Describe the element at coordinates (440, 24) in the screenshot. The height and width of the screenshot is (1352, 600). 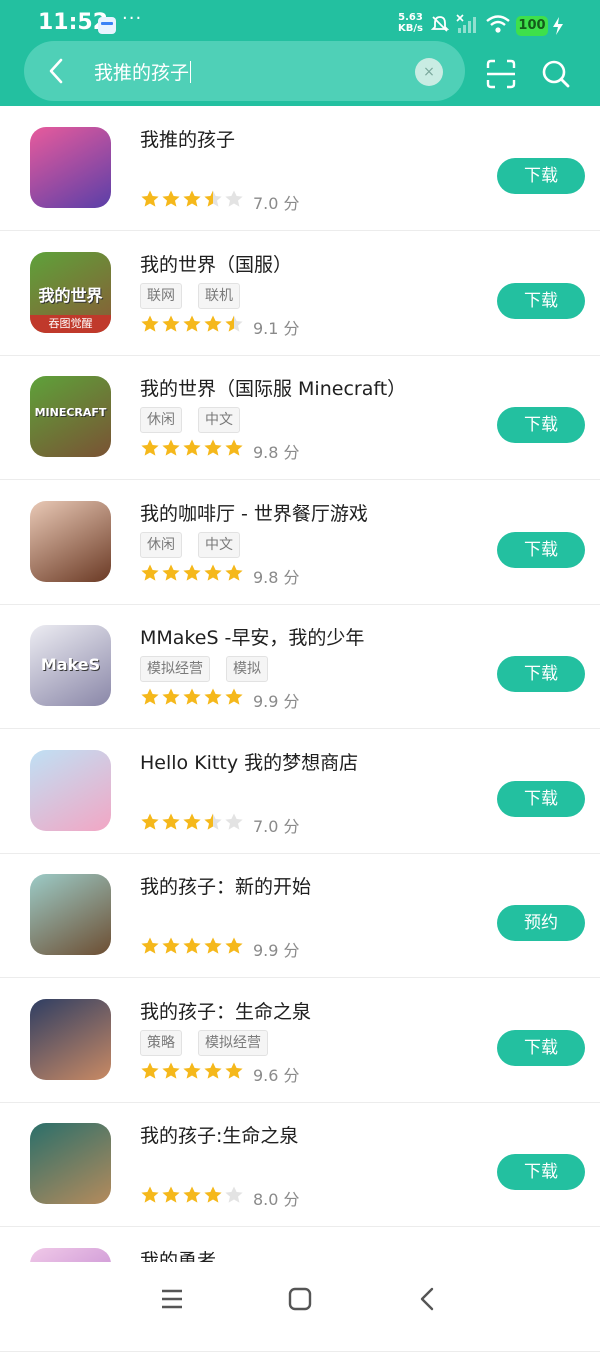
I see `bell-muted-icon` at that location.